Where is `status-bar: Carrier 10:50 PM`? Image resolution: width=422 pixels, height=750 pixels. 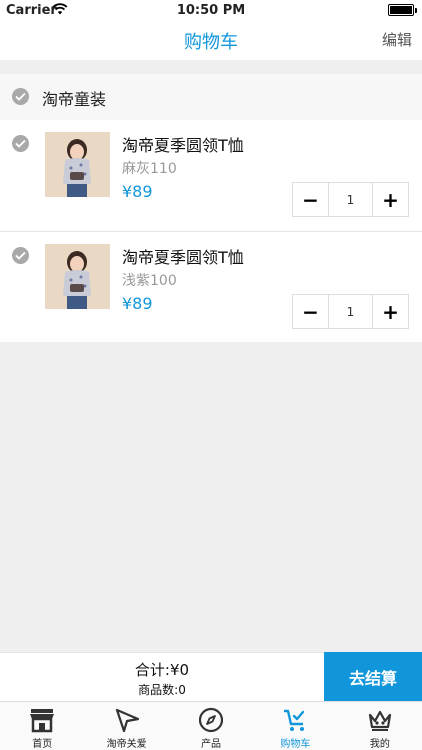 status-bar: Carrier 10:50 PM is located at coordinates (211, 10).